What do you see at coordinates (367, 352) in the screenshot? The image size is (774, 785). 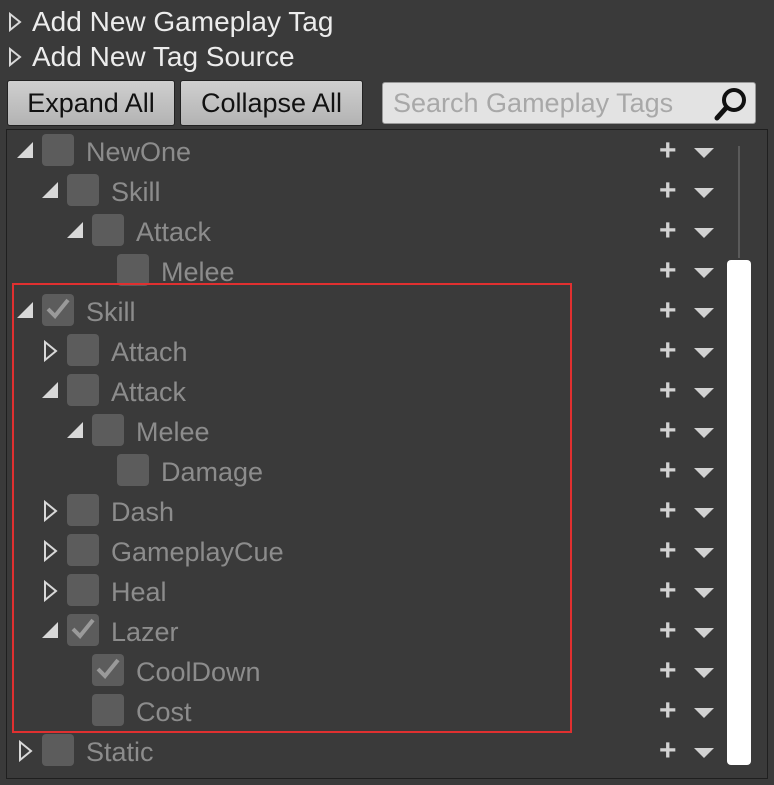 I see `tree-row: Attach +` at bounding box center [367, 352].